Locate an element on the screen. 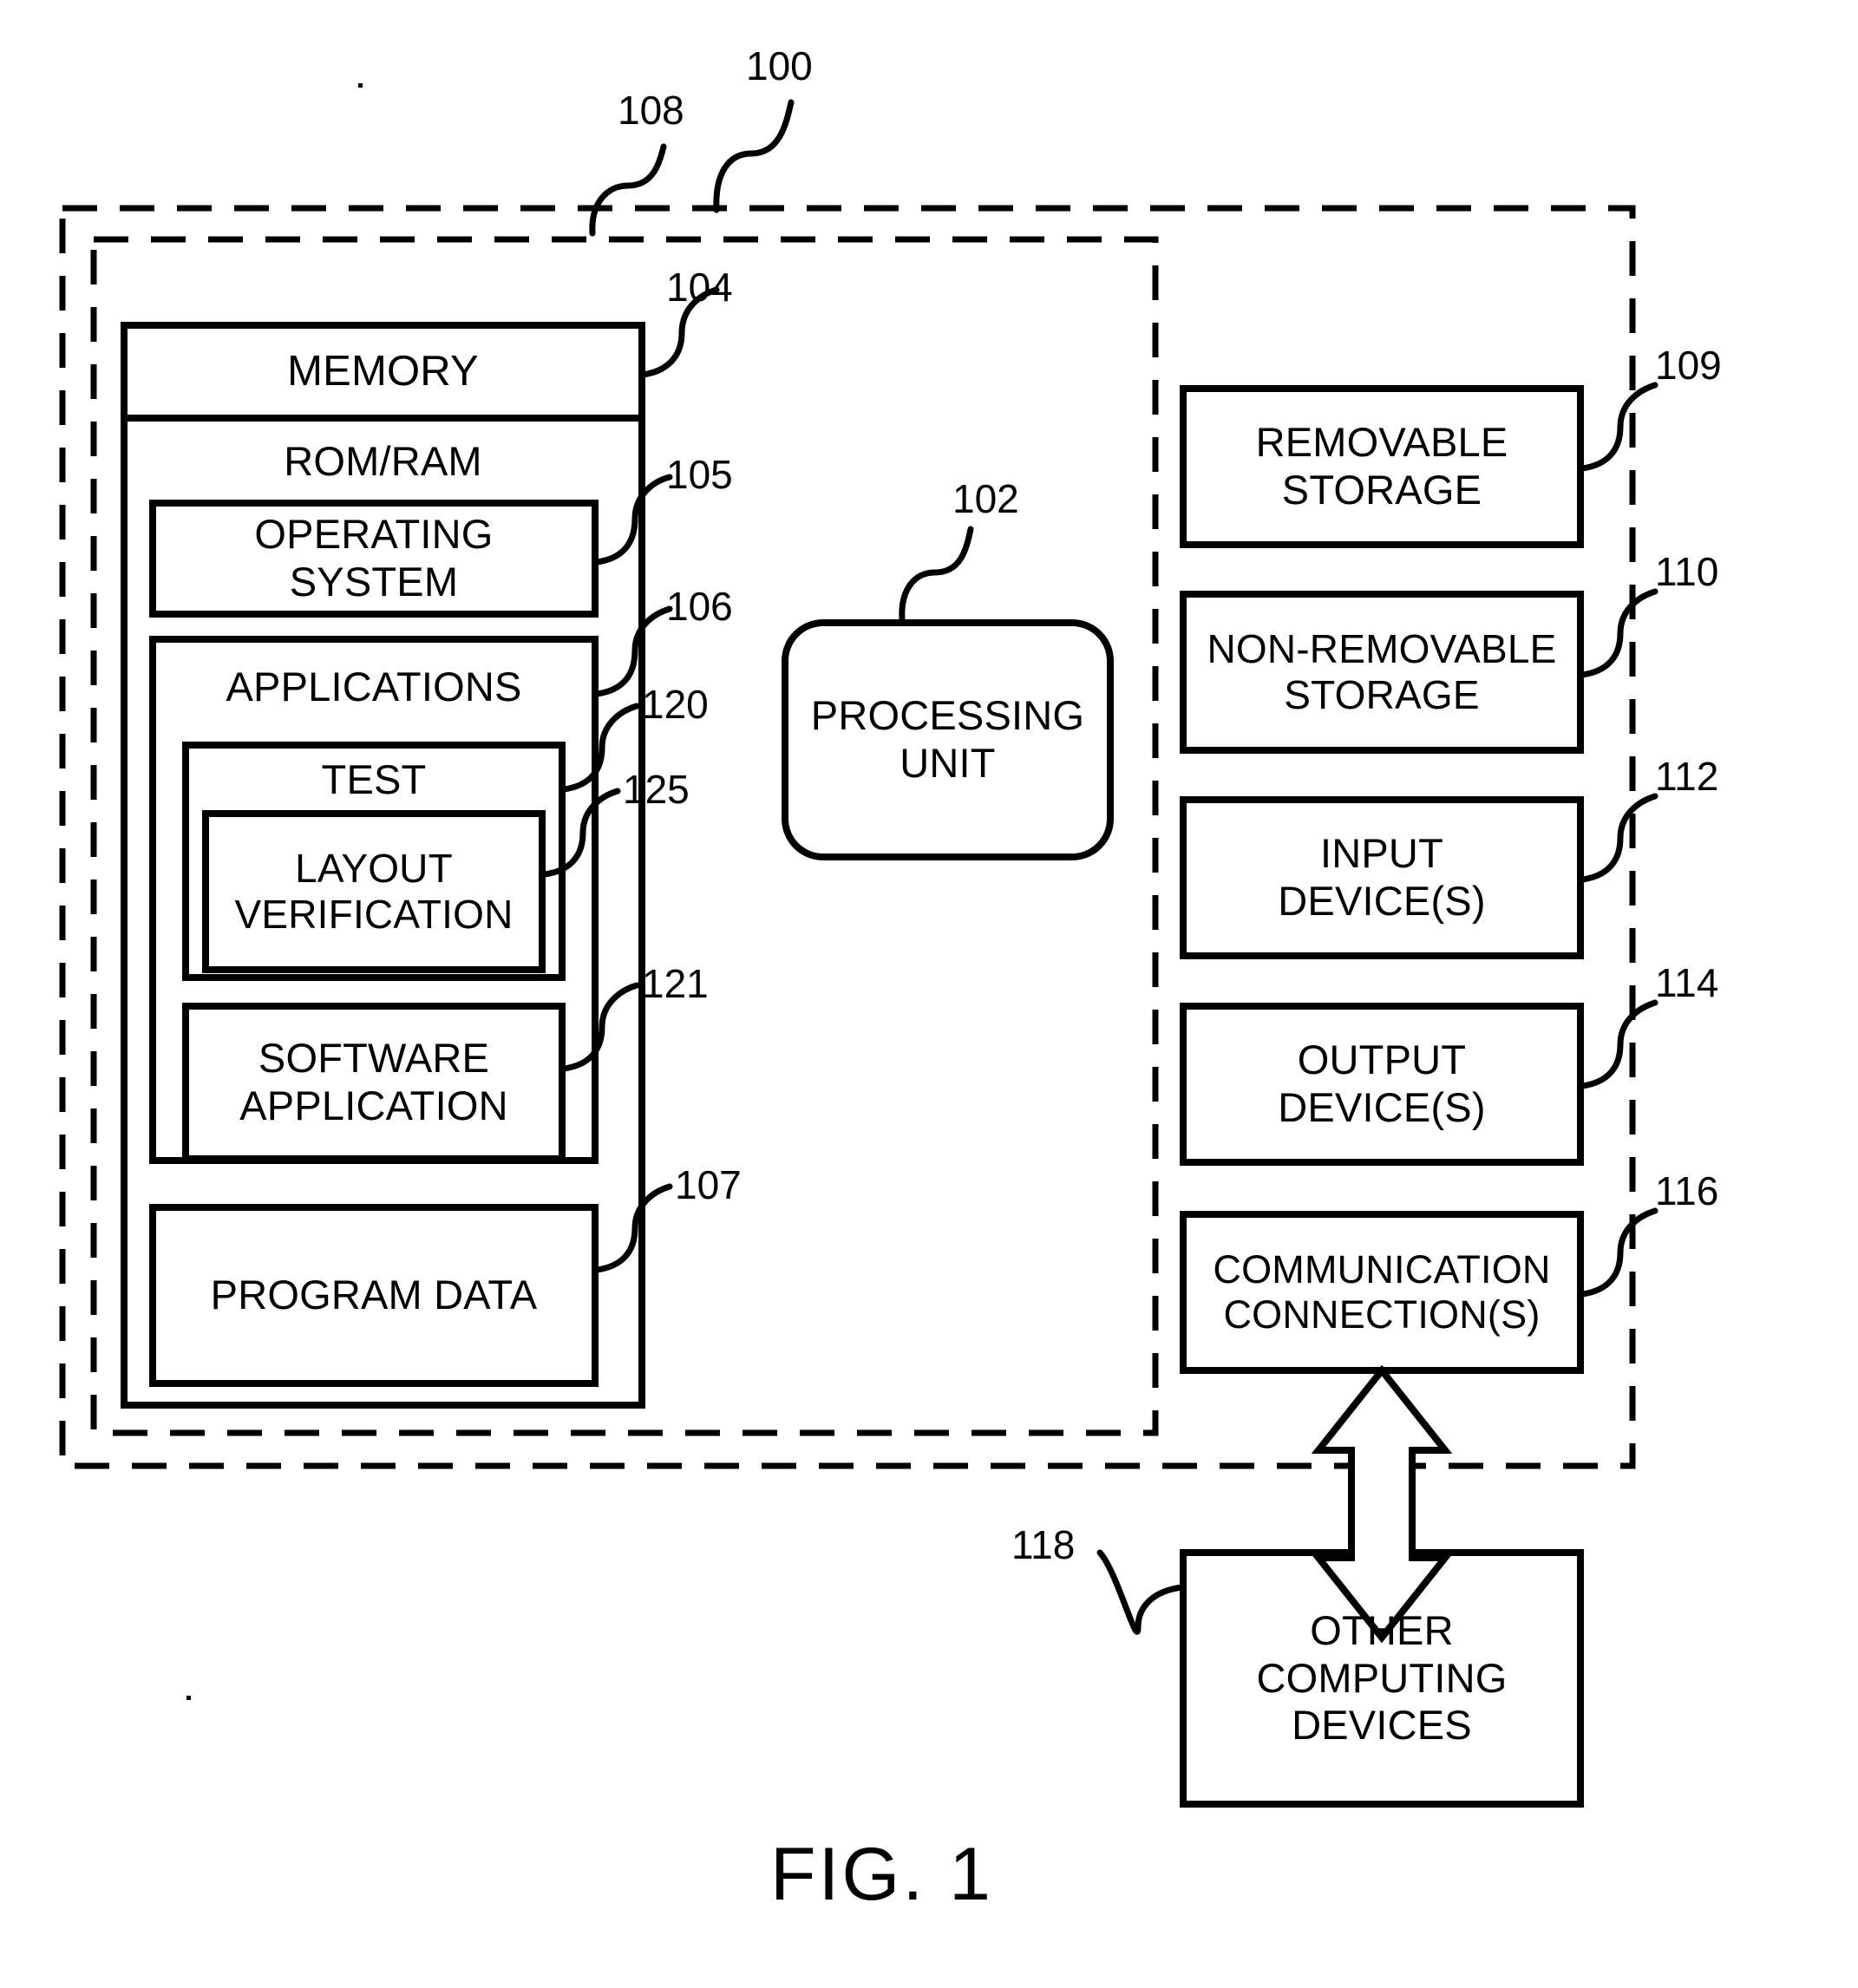  ref-numeral-118: 118 is located at coordinates (1043, 1544).